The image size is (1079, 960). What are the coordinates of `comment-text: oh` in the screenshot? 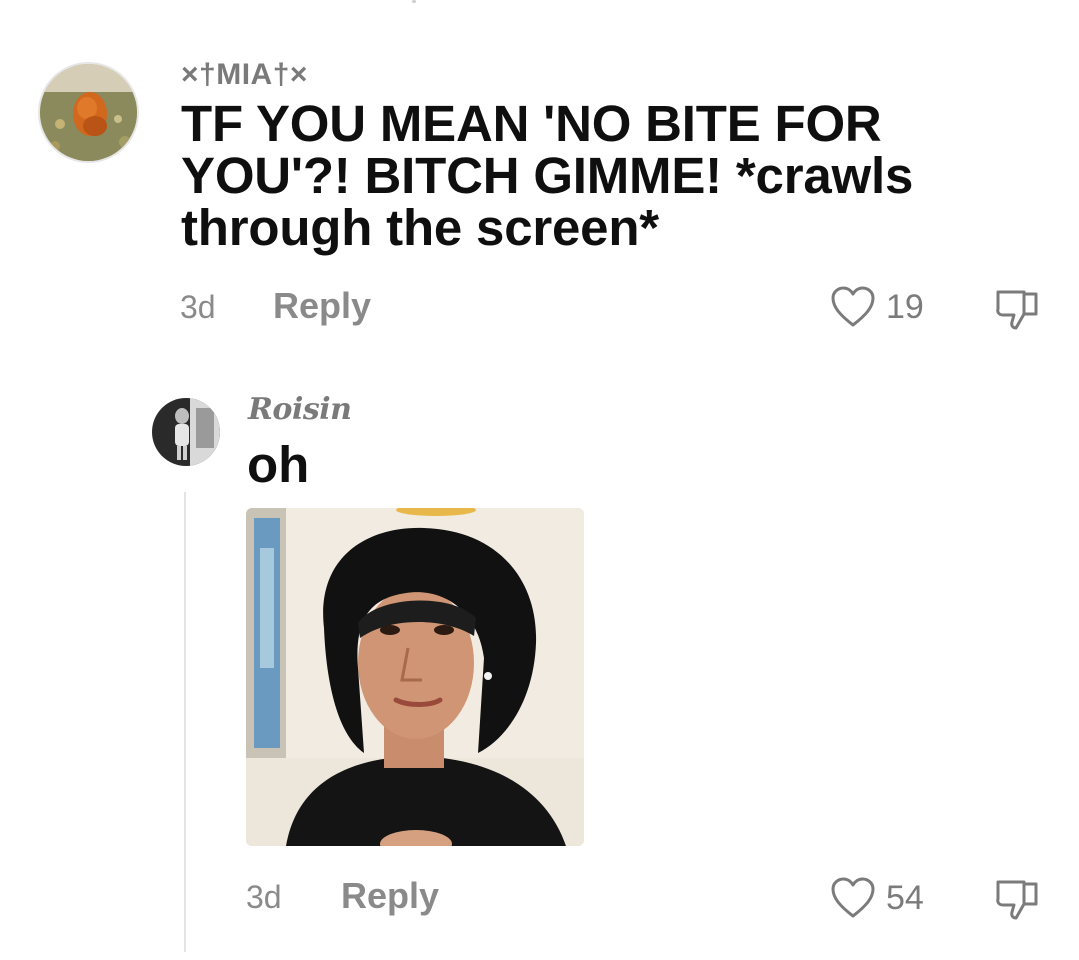 It's located at (278, 464).